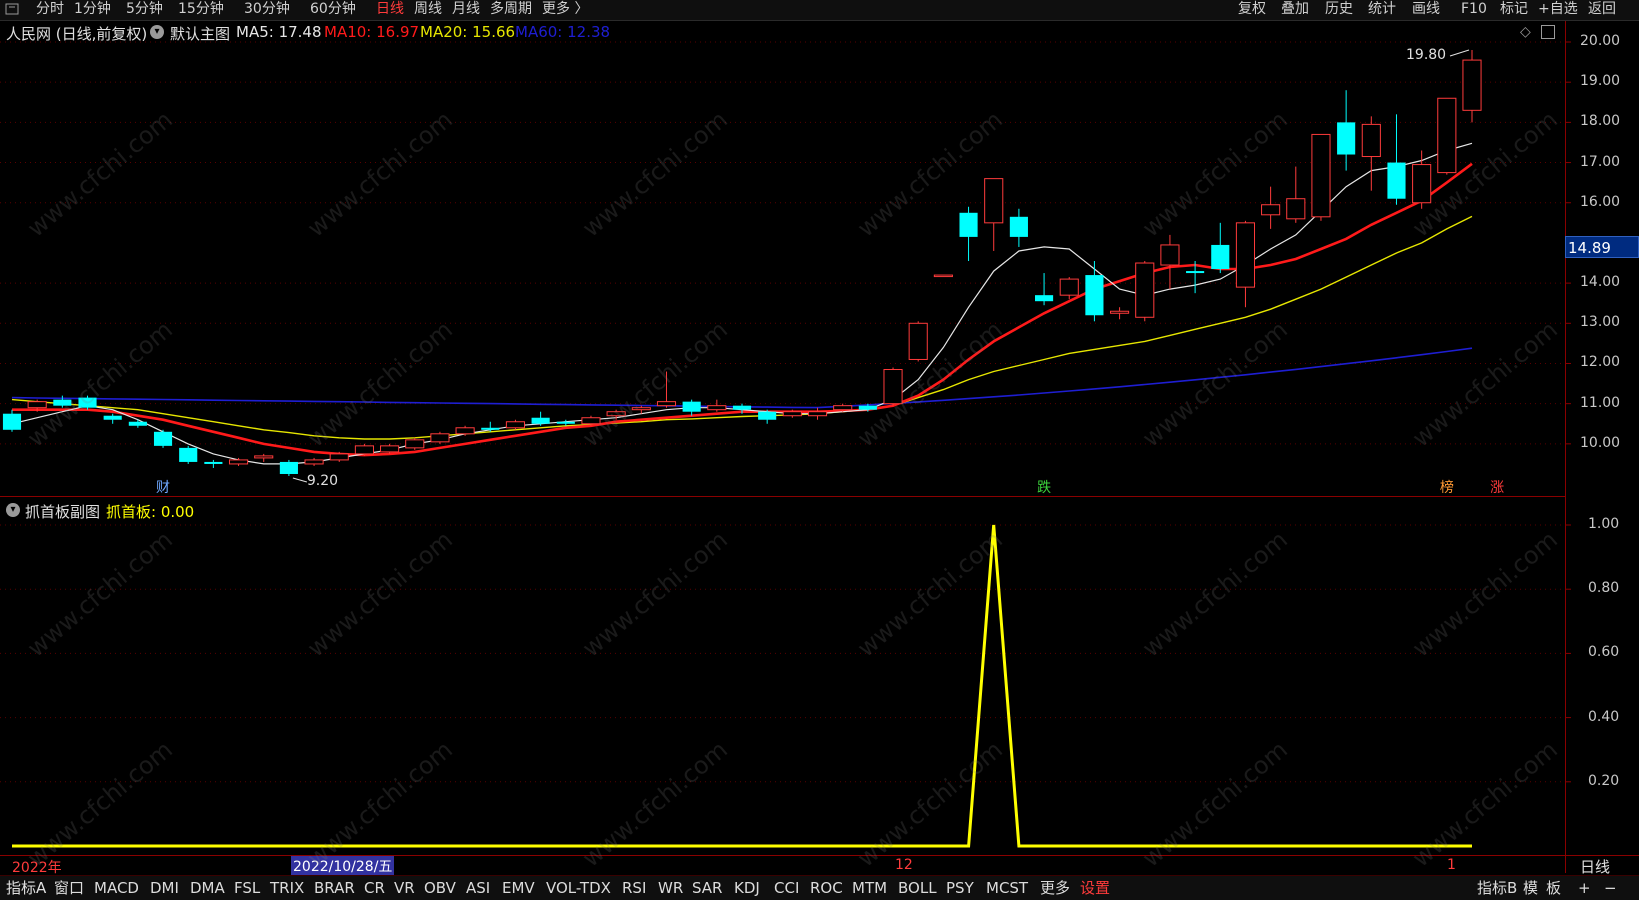 The width and height of the screenshot is (1639, 900). Describe the element at coordinates (1584, 888) in the screenshot. I see `bottombar-right-3: +` at that location.